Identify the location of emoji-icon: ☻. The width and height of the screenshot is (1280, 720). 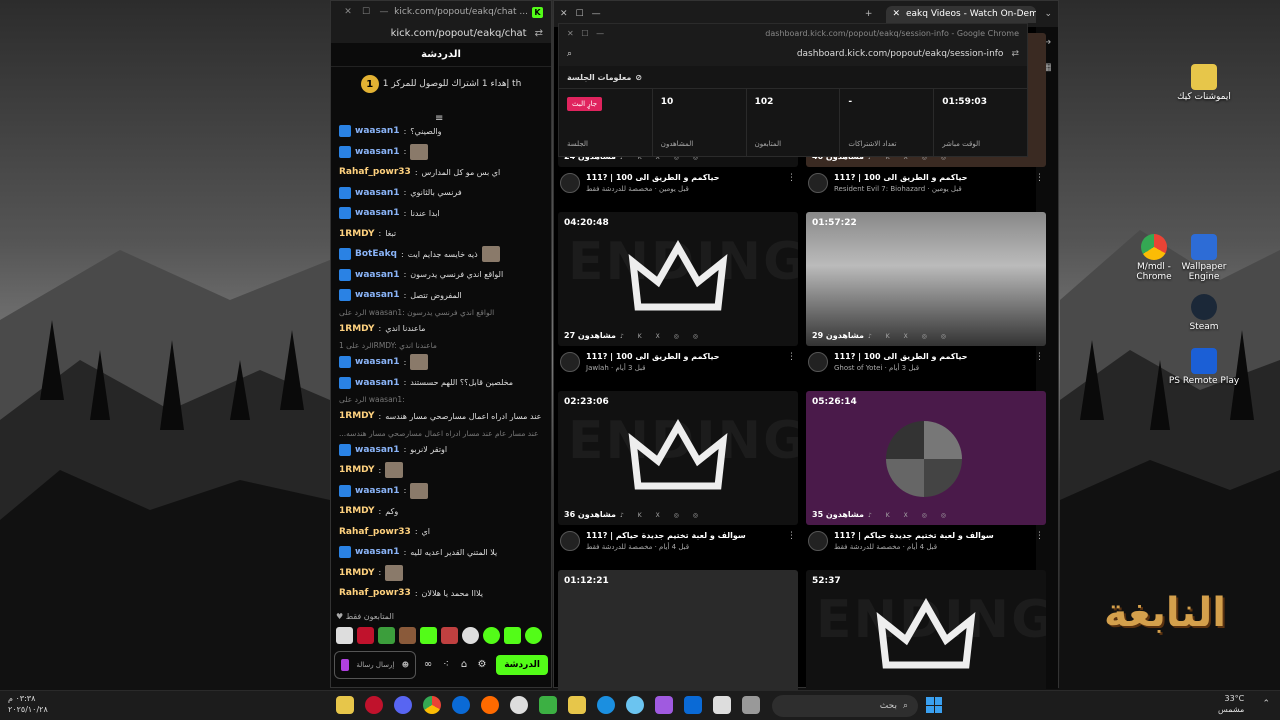
(405, 665).